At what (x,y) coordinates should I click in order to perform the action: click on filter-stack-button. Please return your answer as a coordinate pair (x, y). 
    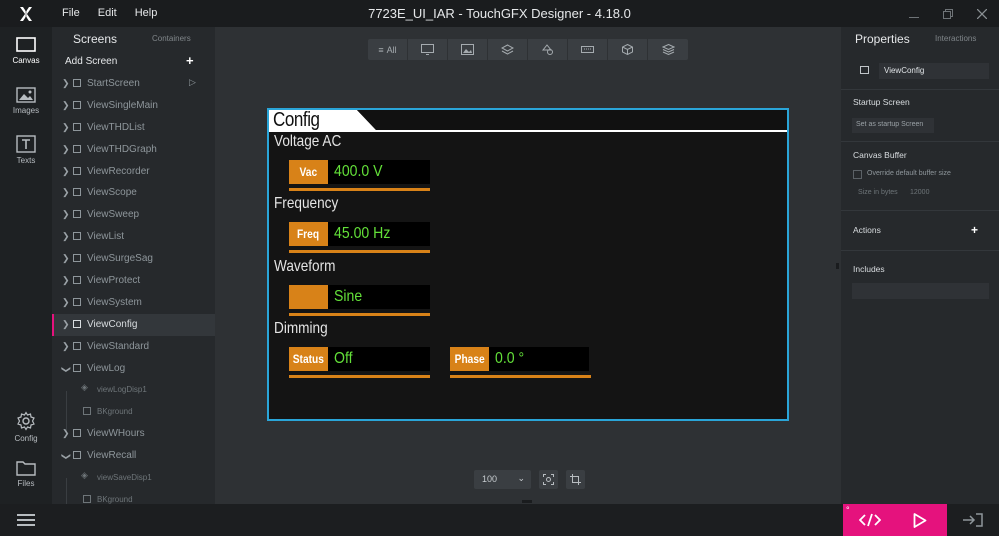
    Looking at the image, I should click on (668, 49).